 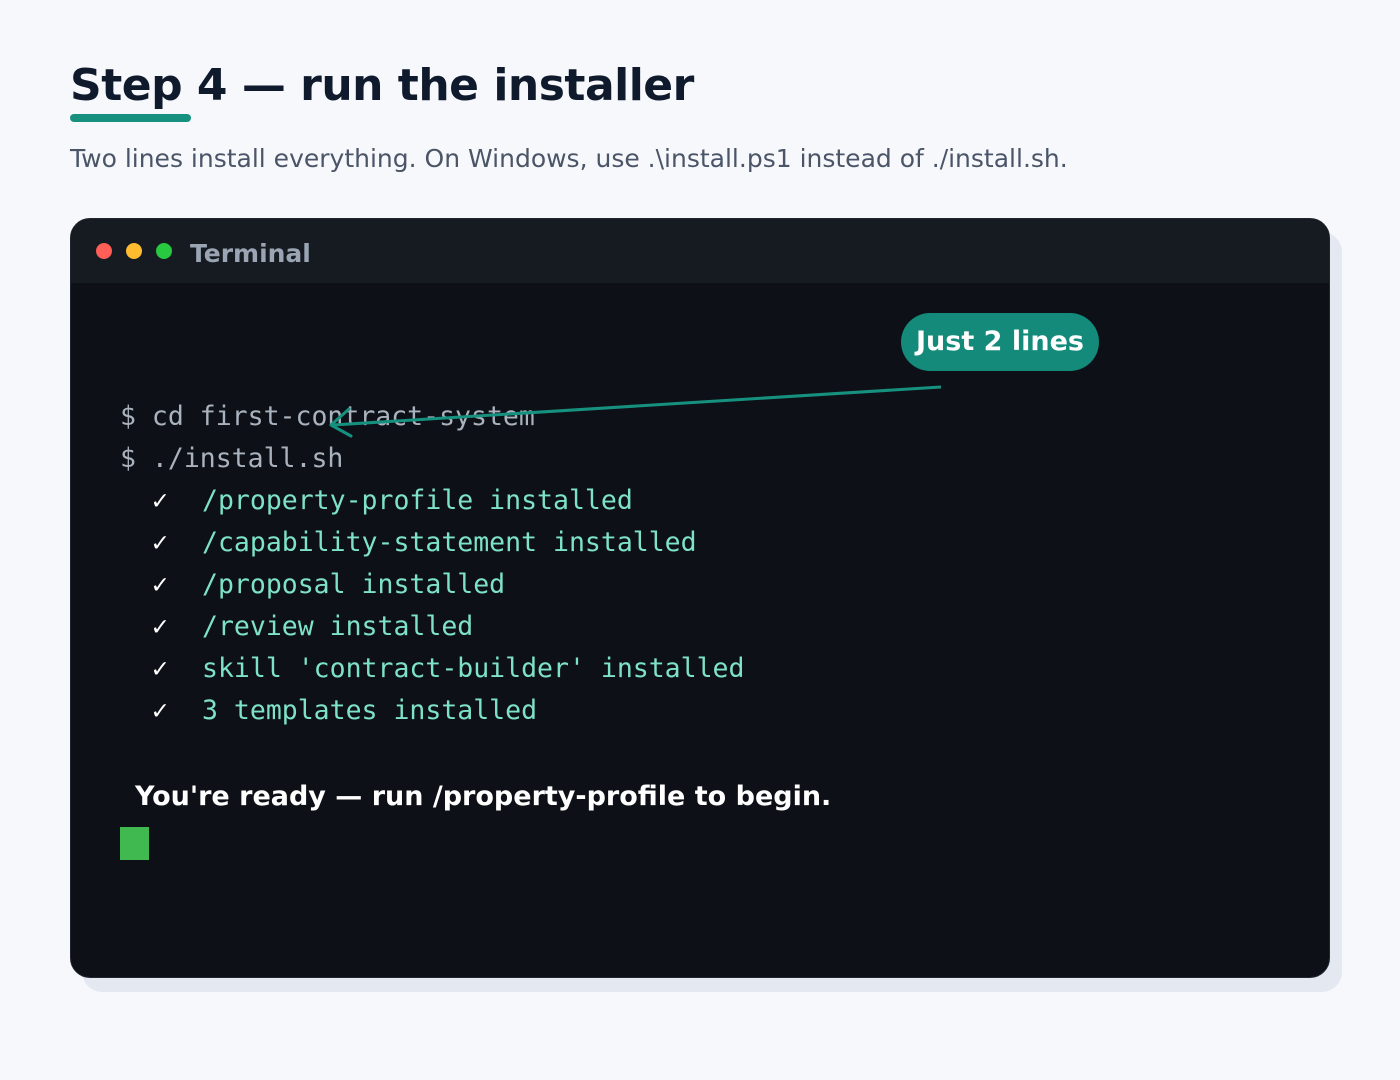 I want to click on callout-badge: Just 2 lines, so click(x=1000, y=342).